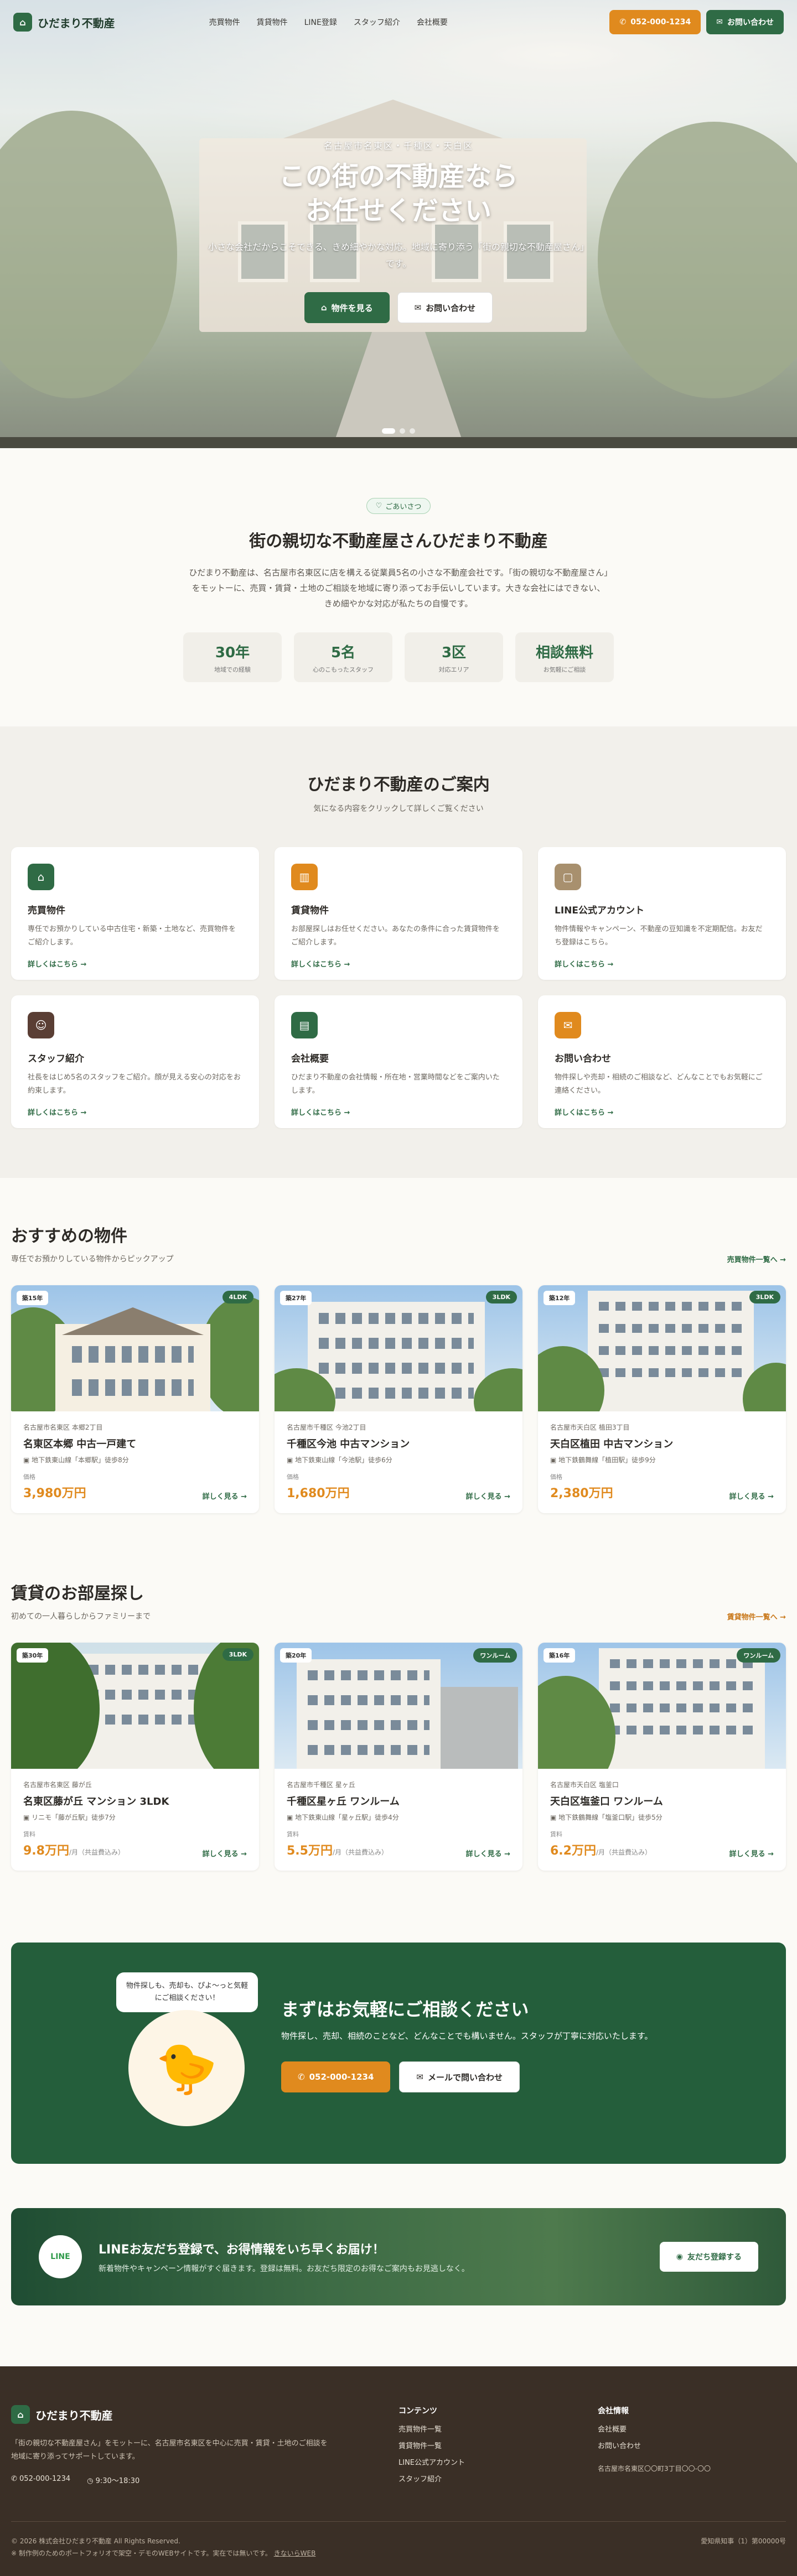 The height and width of the screenshot is (2576, 797). What do you see at coordinates (273, 23) in the screenshot?
I see `nav-item-rent: 賃貸物件` at bounding box center [273, 23].